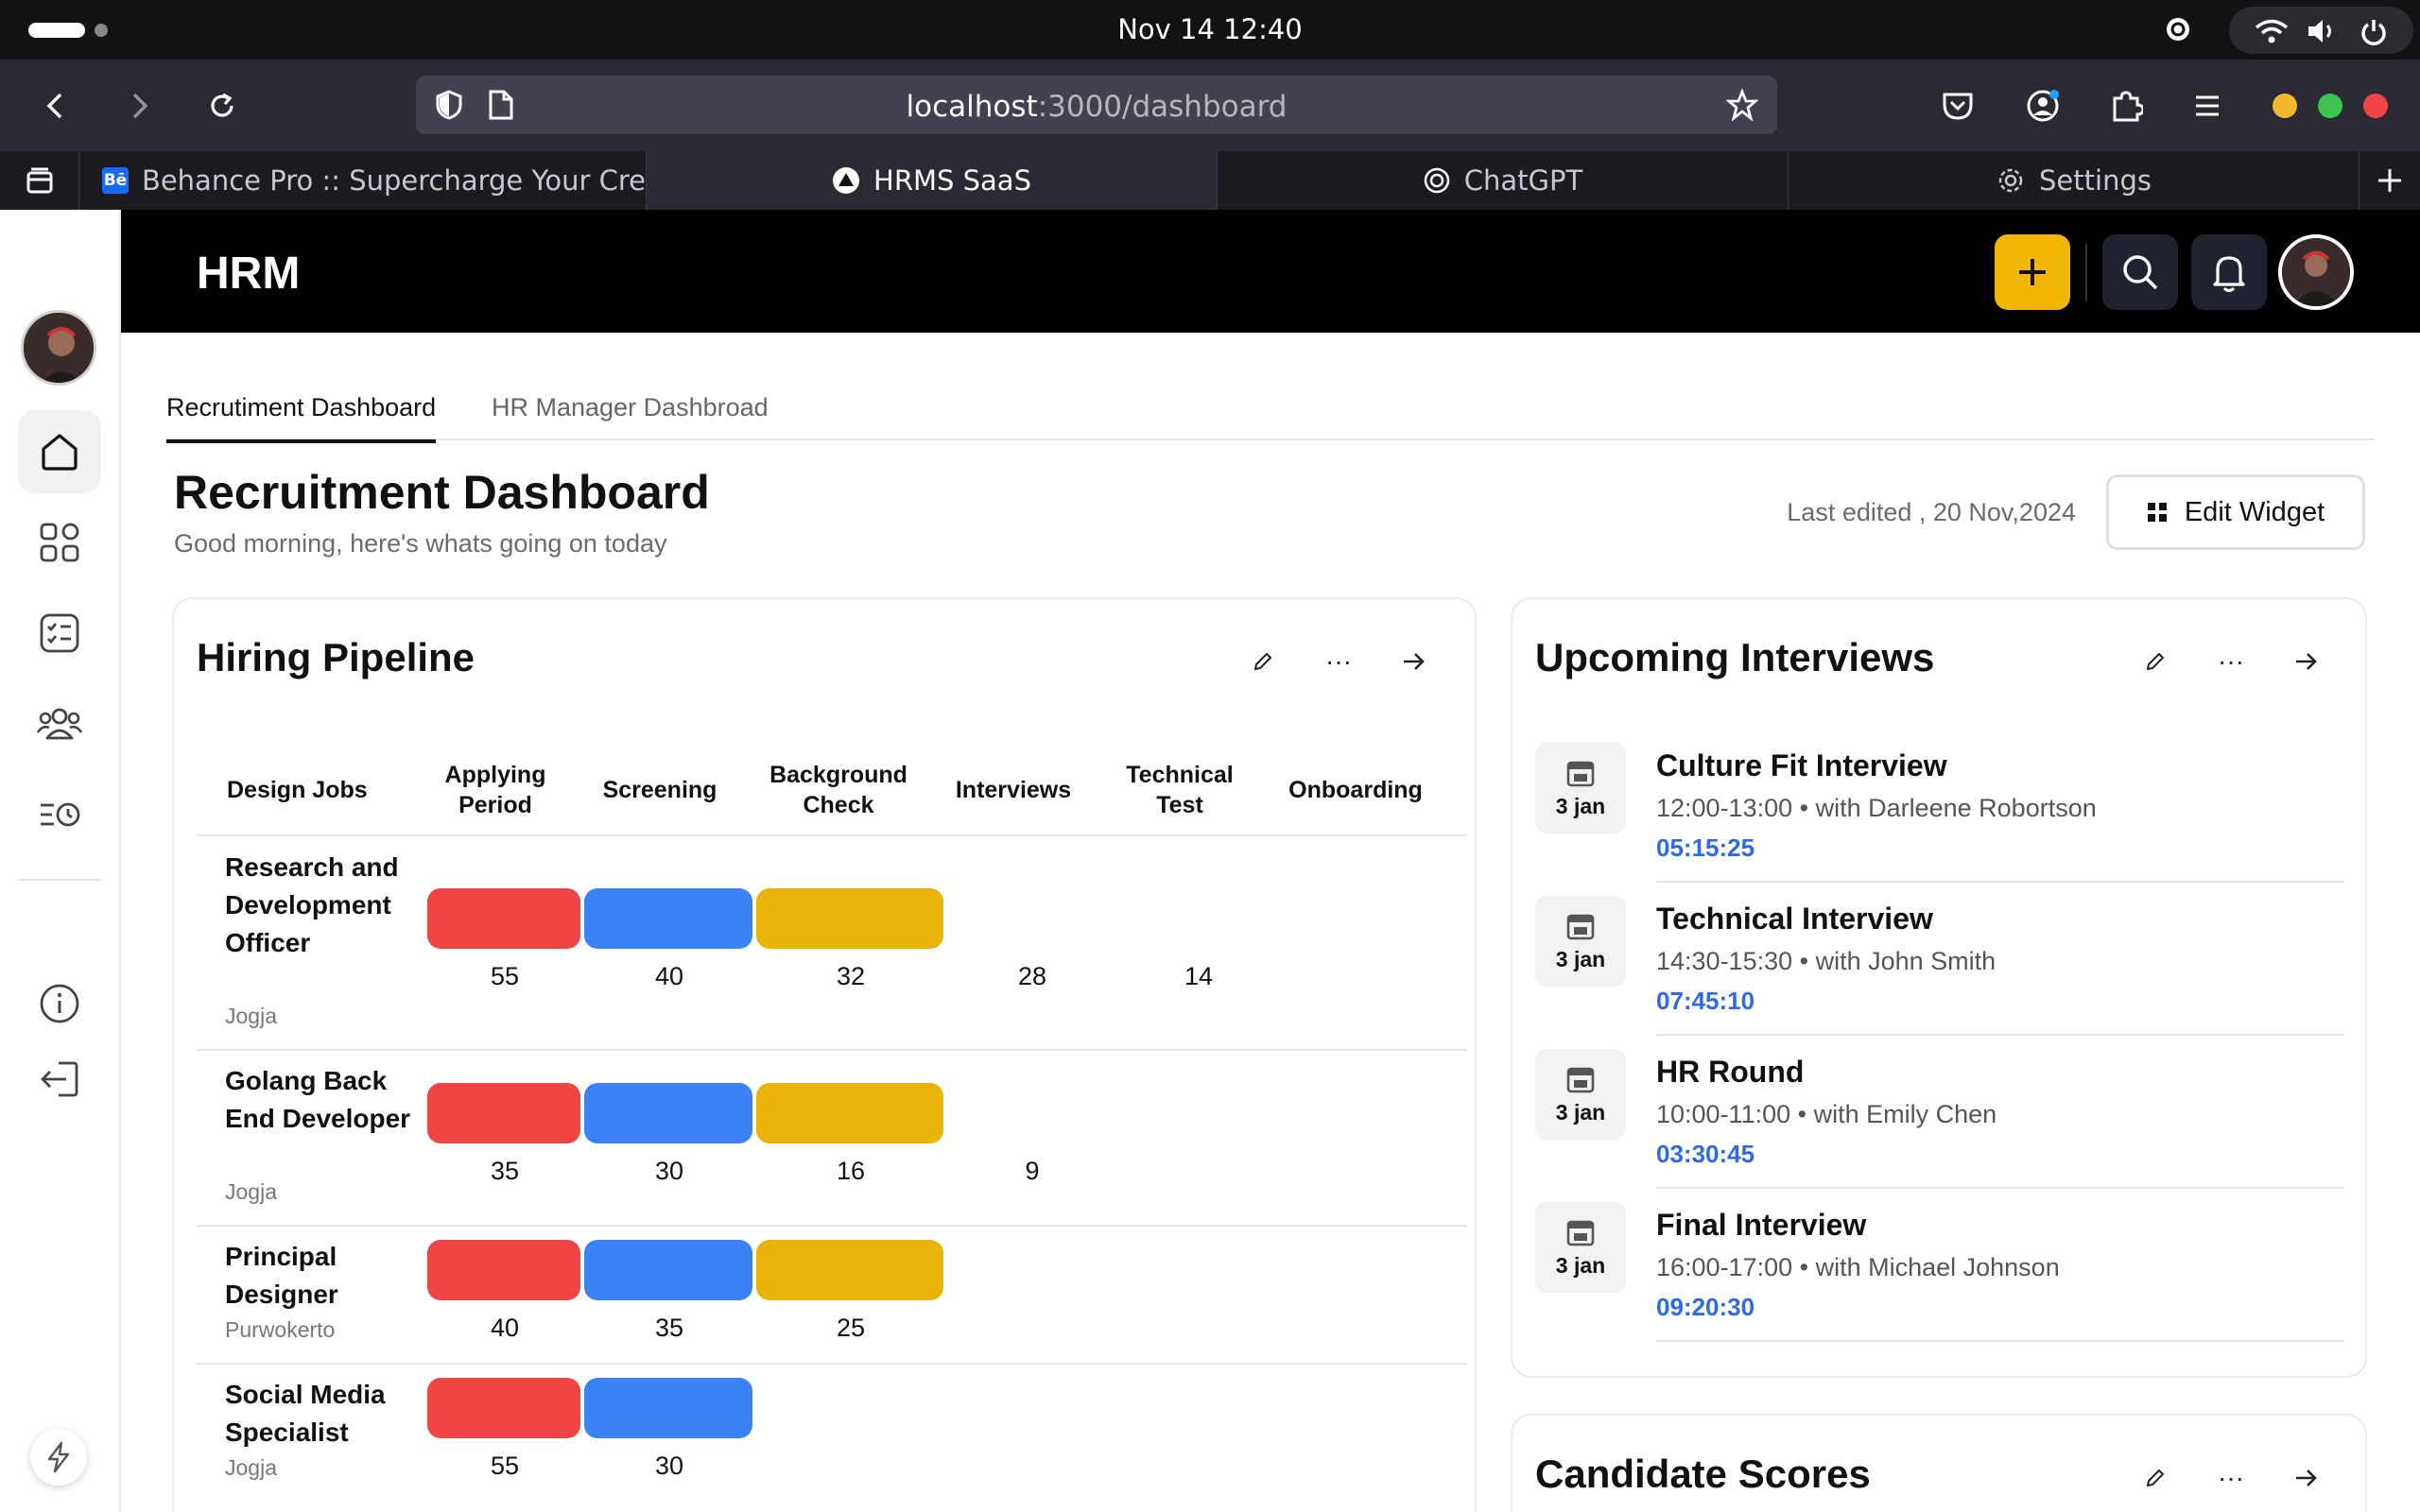 The height and width of the screenshot is (1512, 2420). What do you see at coordinates (932, 180) in the screenshot?
I see `tab-hrms-saas: HRMS SaaS` at bounding box center [932, 180].